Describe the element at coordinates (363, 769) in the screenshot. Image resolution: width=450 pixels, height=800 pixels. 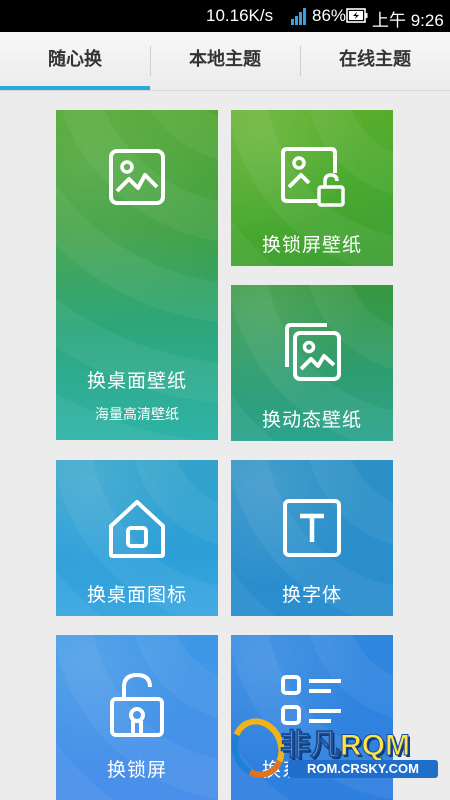
I see `watermark-url: ROM.CRSKY.COM` at that location.